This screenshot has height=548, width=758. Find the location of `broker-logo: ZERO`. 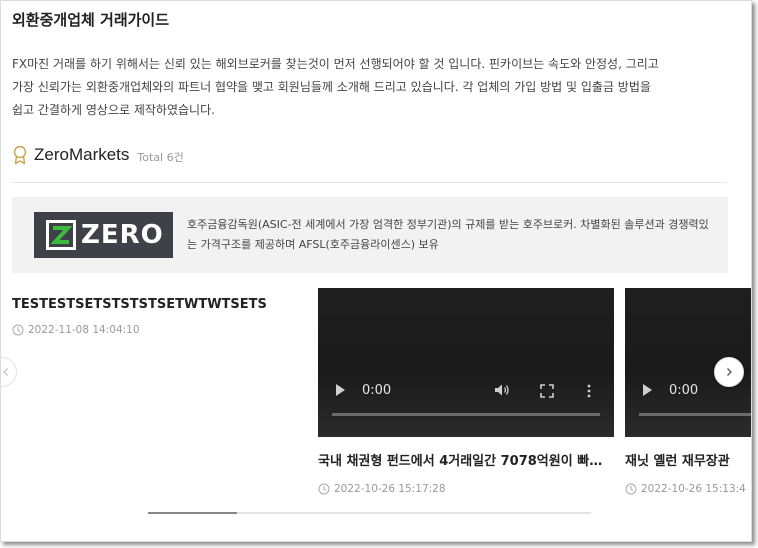

broker-logo: ZERO is located at coordinates (103, 235).